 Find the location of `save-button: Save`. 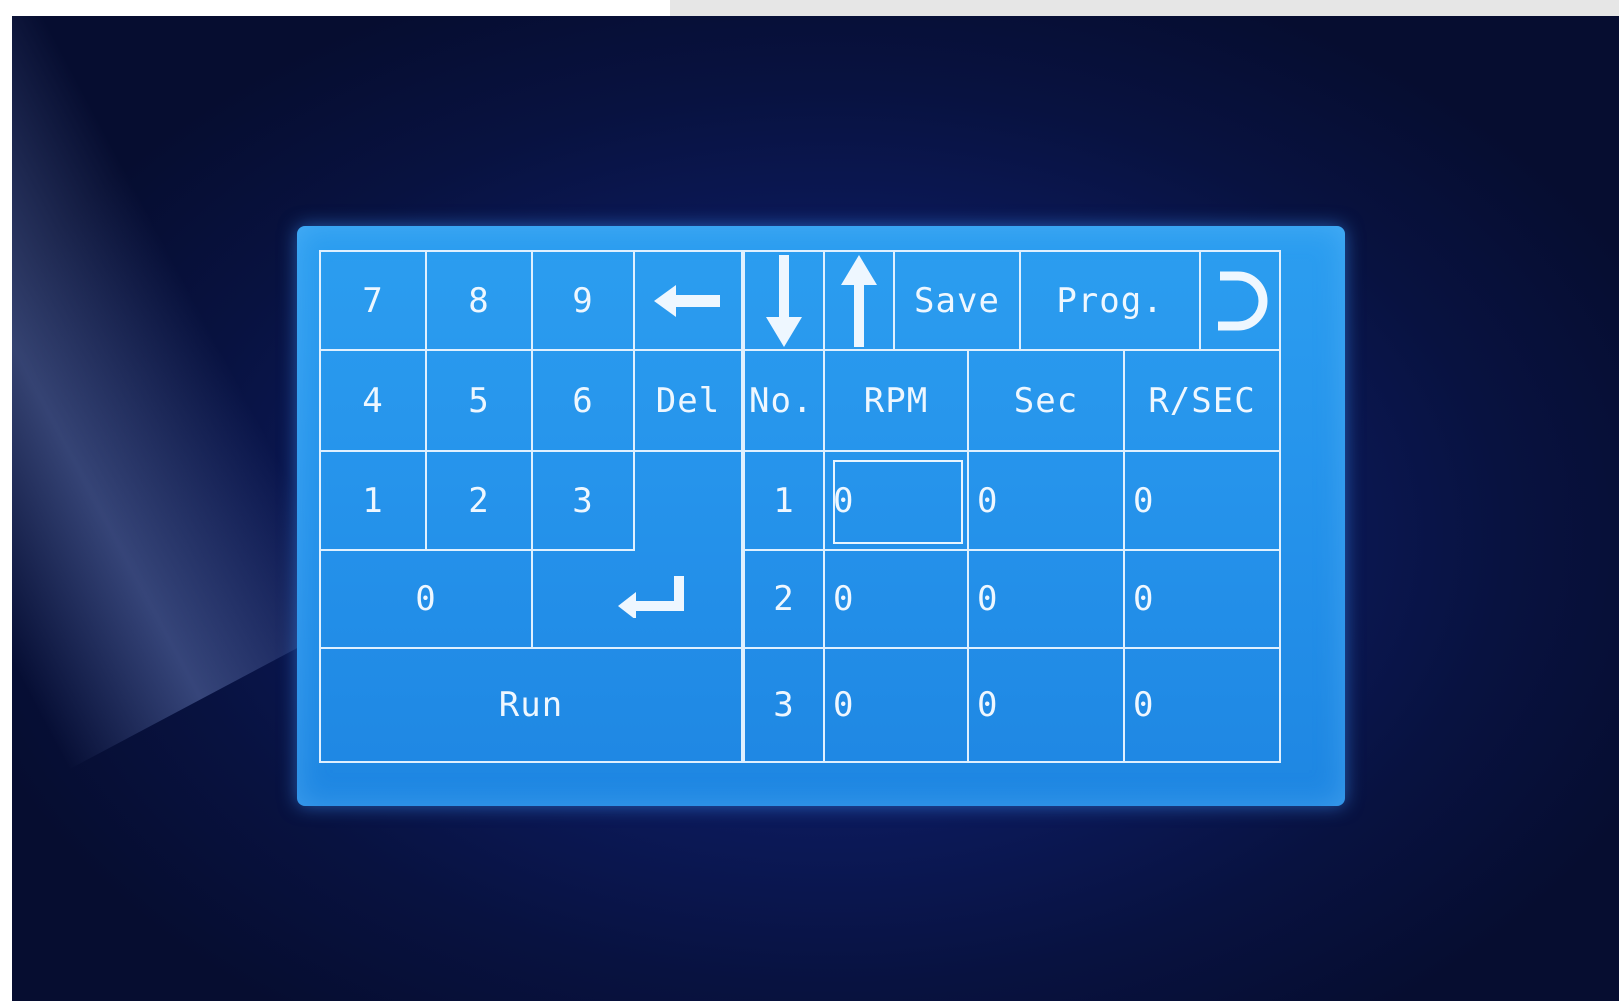

save-button: Save is located at coordinates (957, 300).